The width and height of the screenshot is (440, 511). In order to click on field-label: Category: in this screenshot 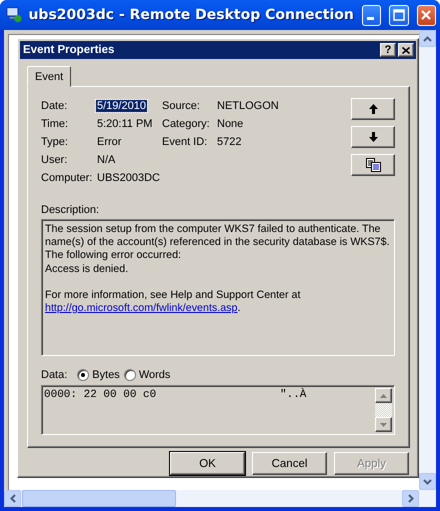, I will do `click(186, 124)`.